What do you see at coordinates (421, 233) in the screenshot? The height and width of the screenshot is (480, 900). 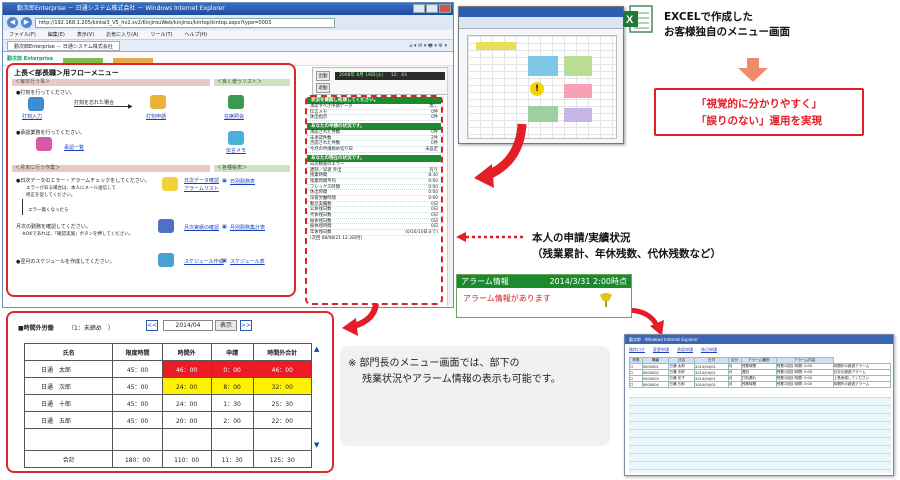 I see `status-row-value: (0/16/10日まで)` at bounding box center [421, 233].